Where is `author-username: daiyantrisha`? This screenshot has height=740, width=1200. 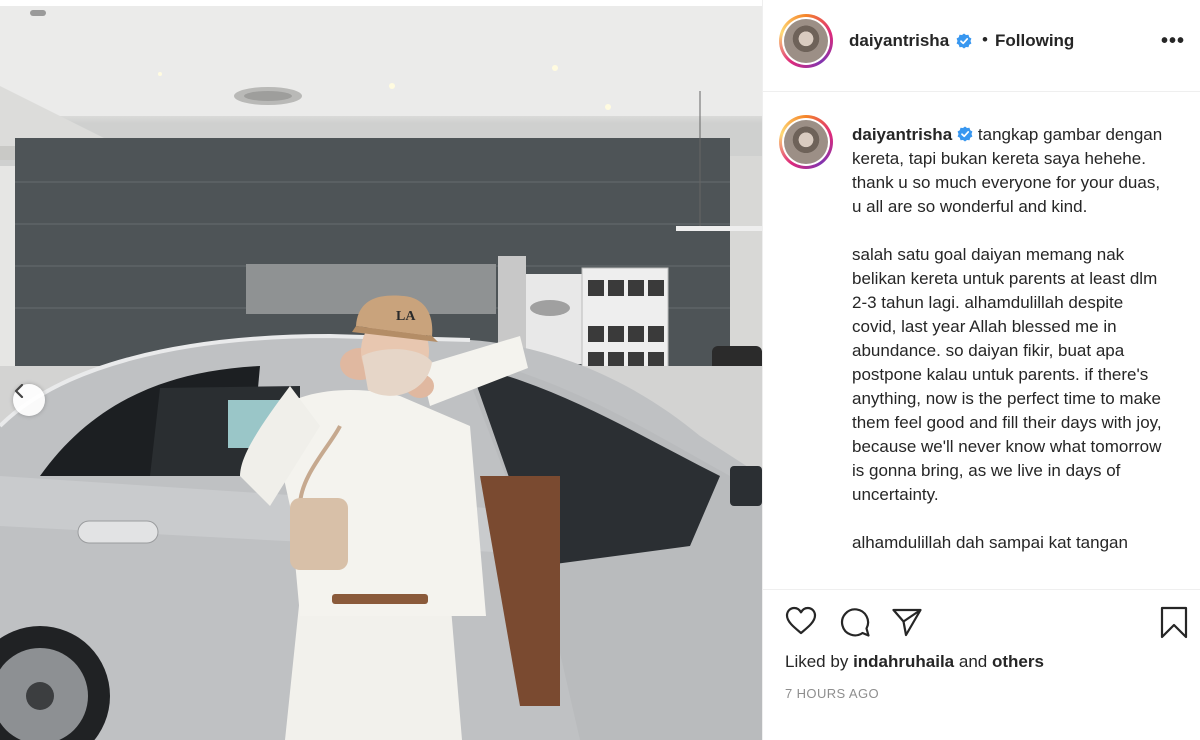 author-username: daiyantrisha is located at coordinates (899, 41).